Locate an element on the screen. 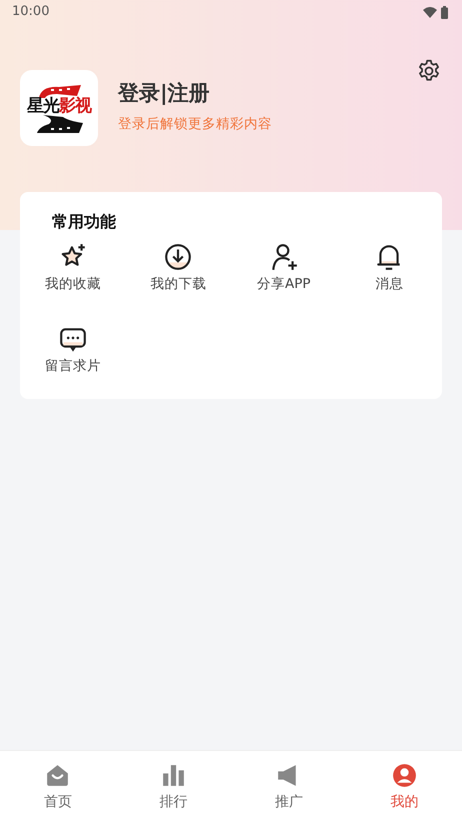  user-icon is located at coordinates (404, 775).